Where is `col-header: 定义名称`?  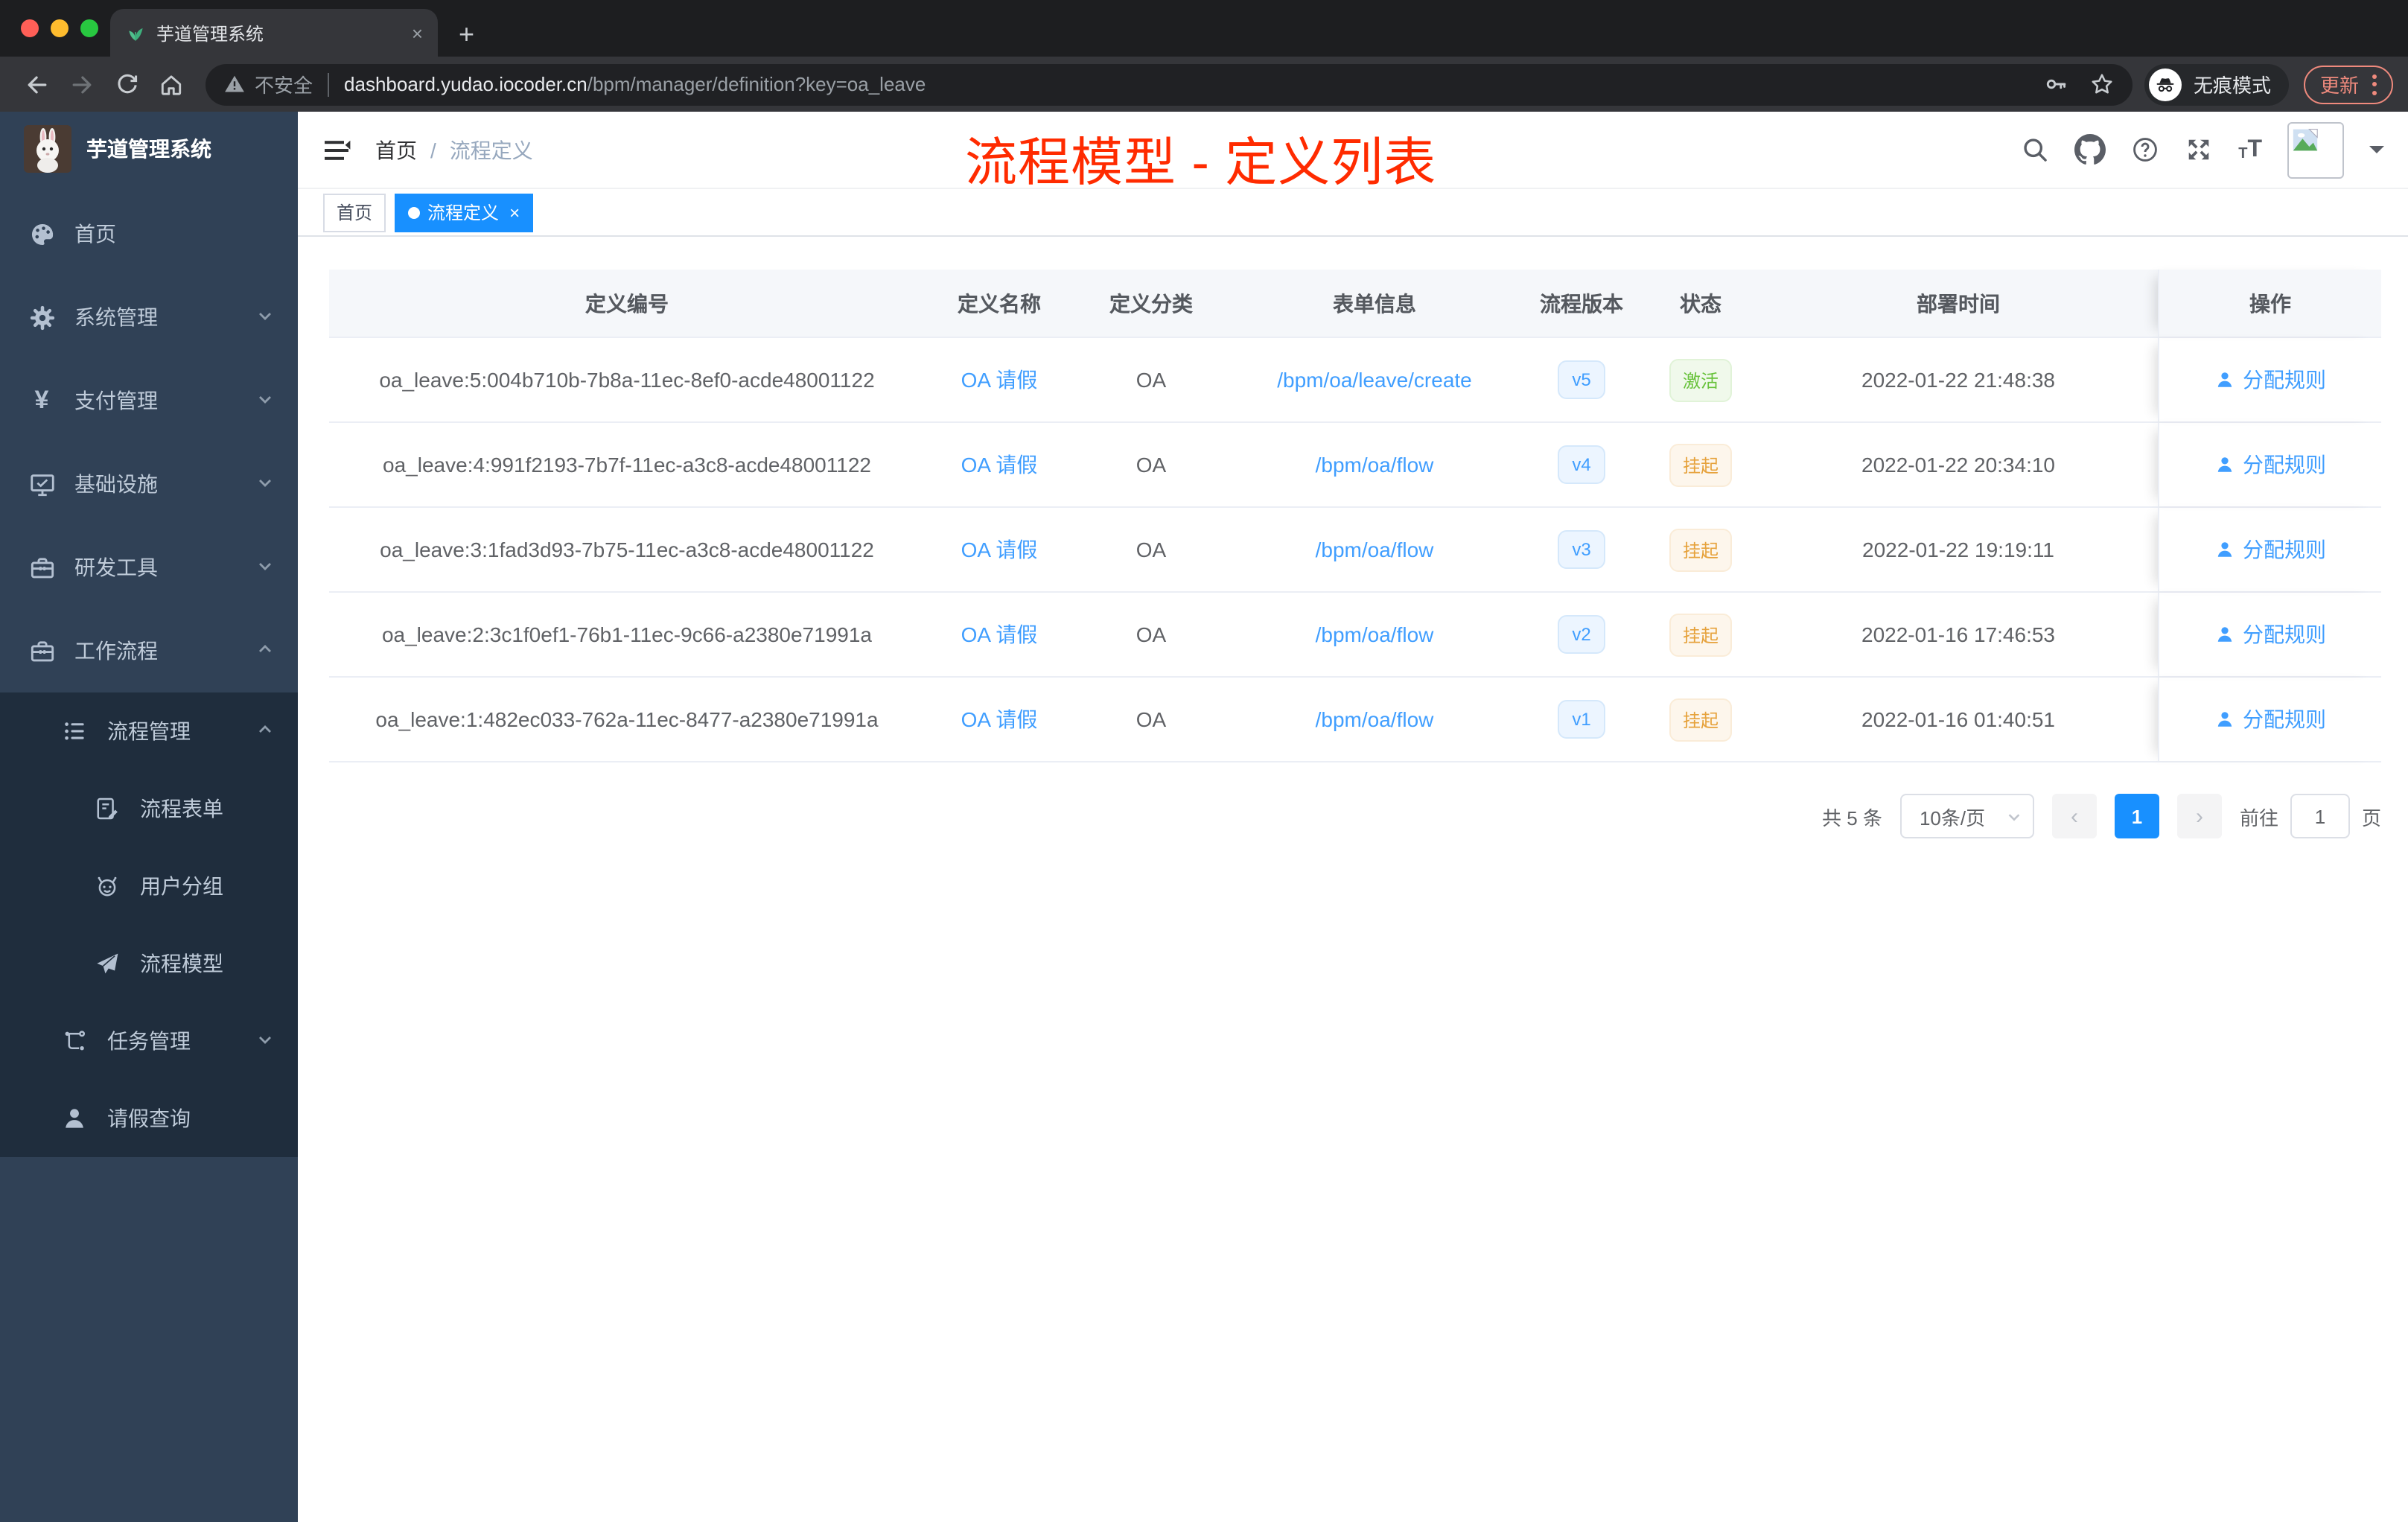 col-header: 定义名称 is located at coordinates (999, 303).